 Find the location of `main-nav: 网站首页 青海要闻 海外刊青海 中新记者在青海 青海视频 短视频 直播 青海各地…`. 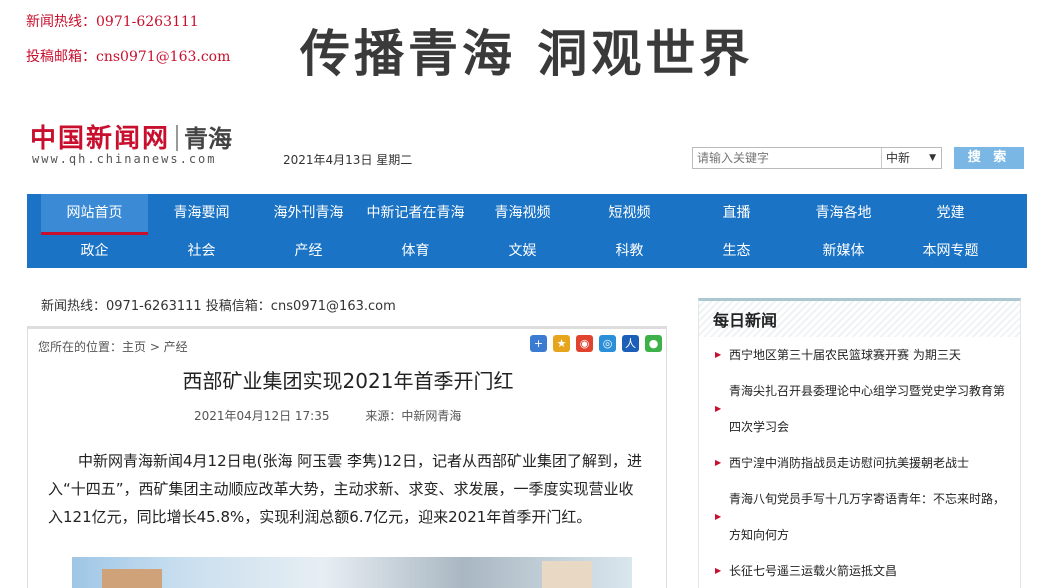

main-nav: 网站首页 青海要闻 海外刊青海 中新记者在青海 青海视频 短视频 直播 青海各地… is located at coordinates (527, 231).